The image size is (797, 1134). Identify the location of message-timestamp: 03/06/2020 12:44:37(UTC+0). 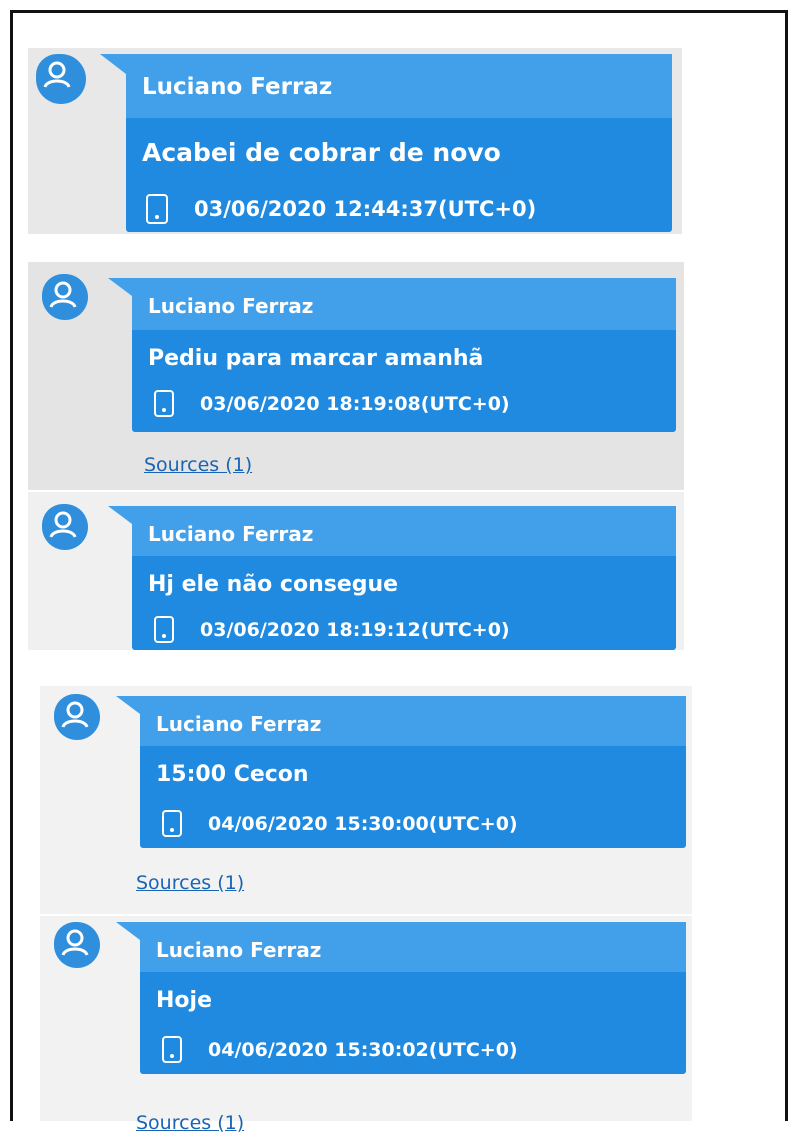
(365, 209).